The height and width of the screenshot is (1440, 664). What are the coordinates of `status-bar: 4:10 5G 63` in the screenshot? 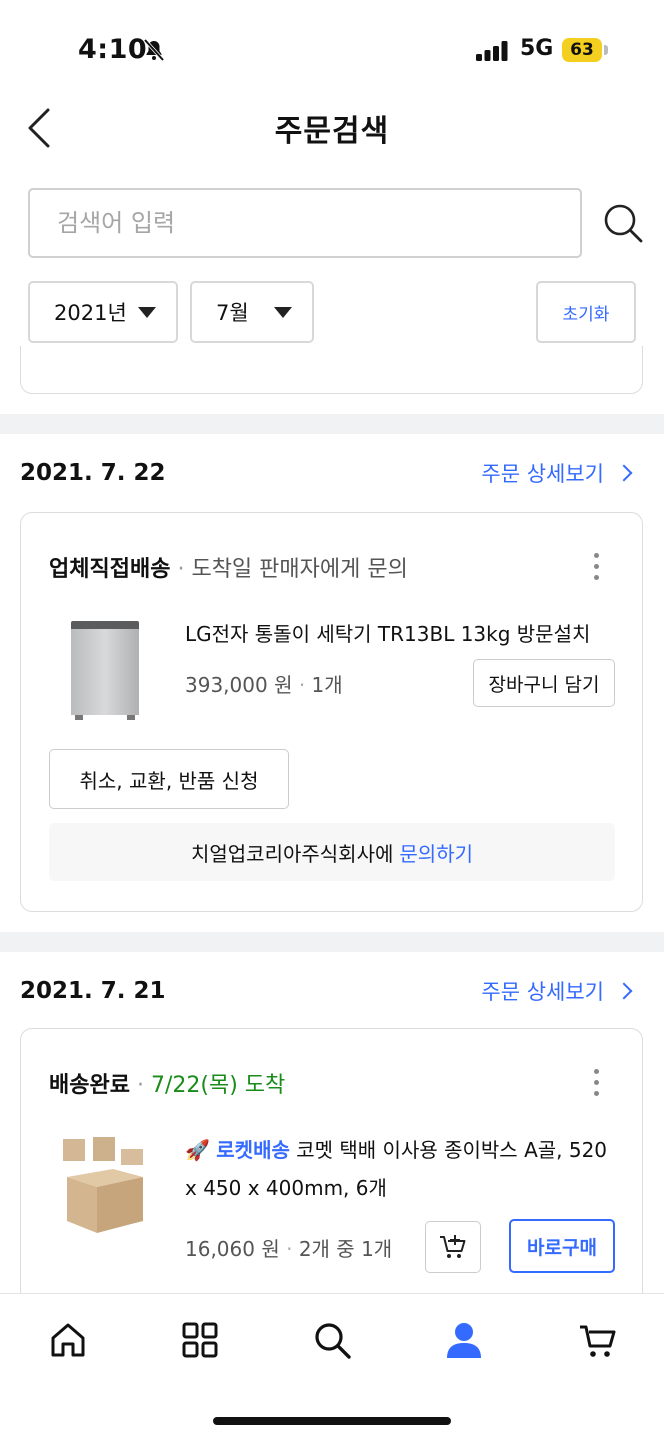 It's located at (332, 50).